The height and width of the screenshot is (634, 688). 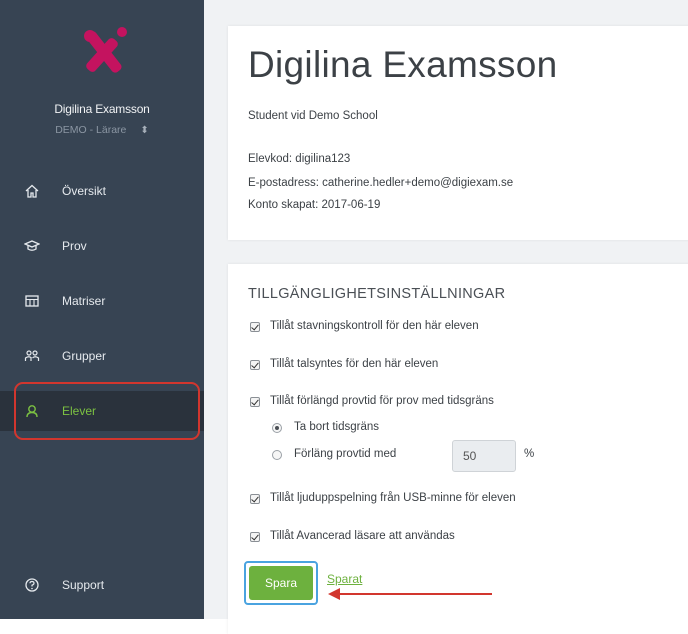 I want to click on group-icon, so click(x=32, y=355).